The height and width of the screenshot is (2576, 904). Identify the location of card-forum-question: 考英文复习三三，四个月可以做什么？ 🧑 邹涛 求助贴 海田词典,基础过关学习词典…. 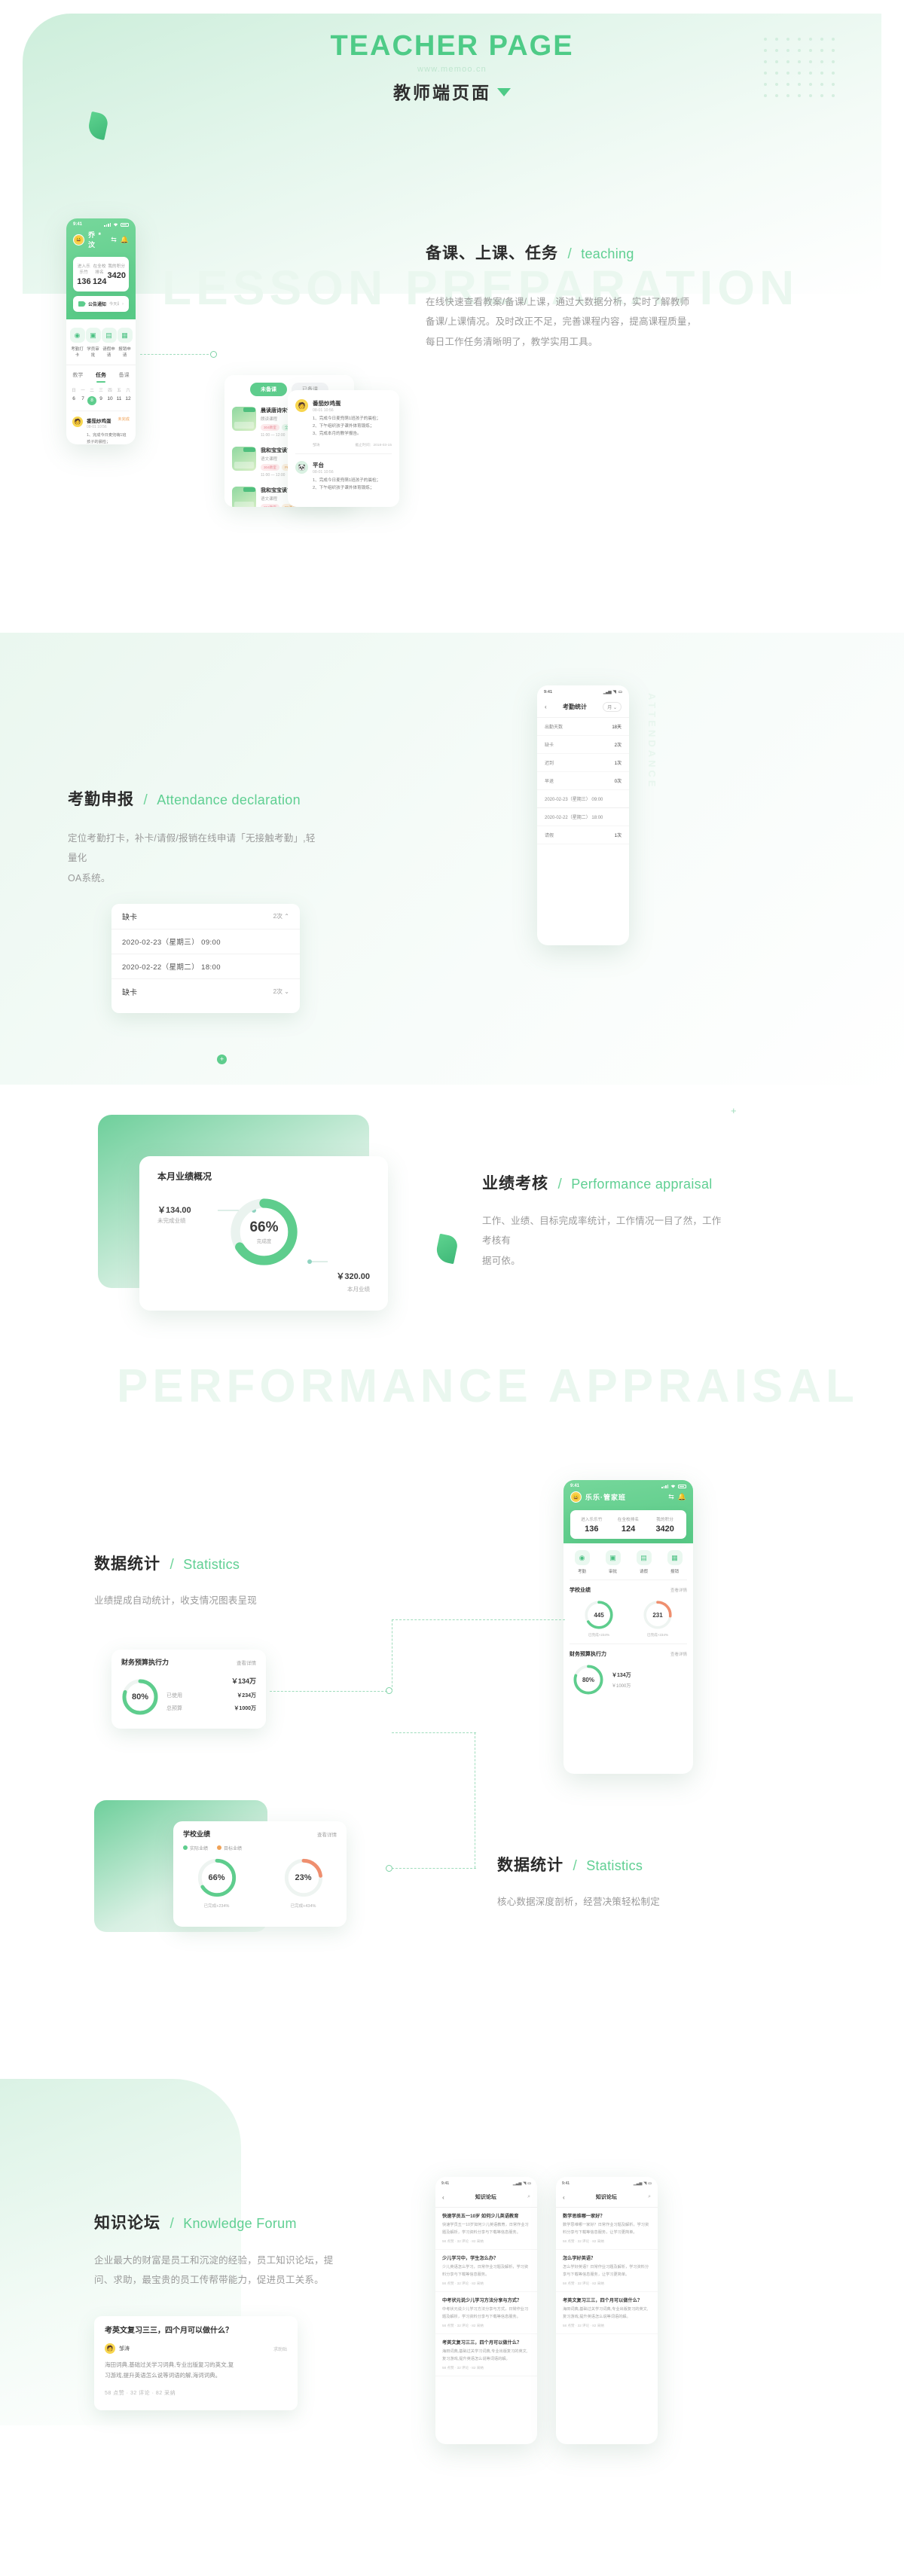
(196, 2363).